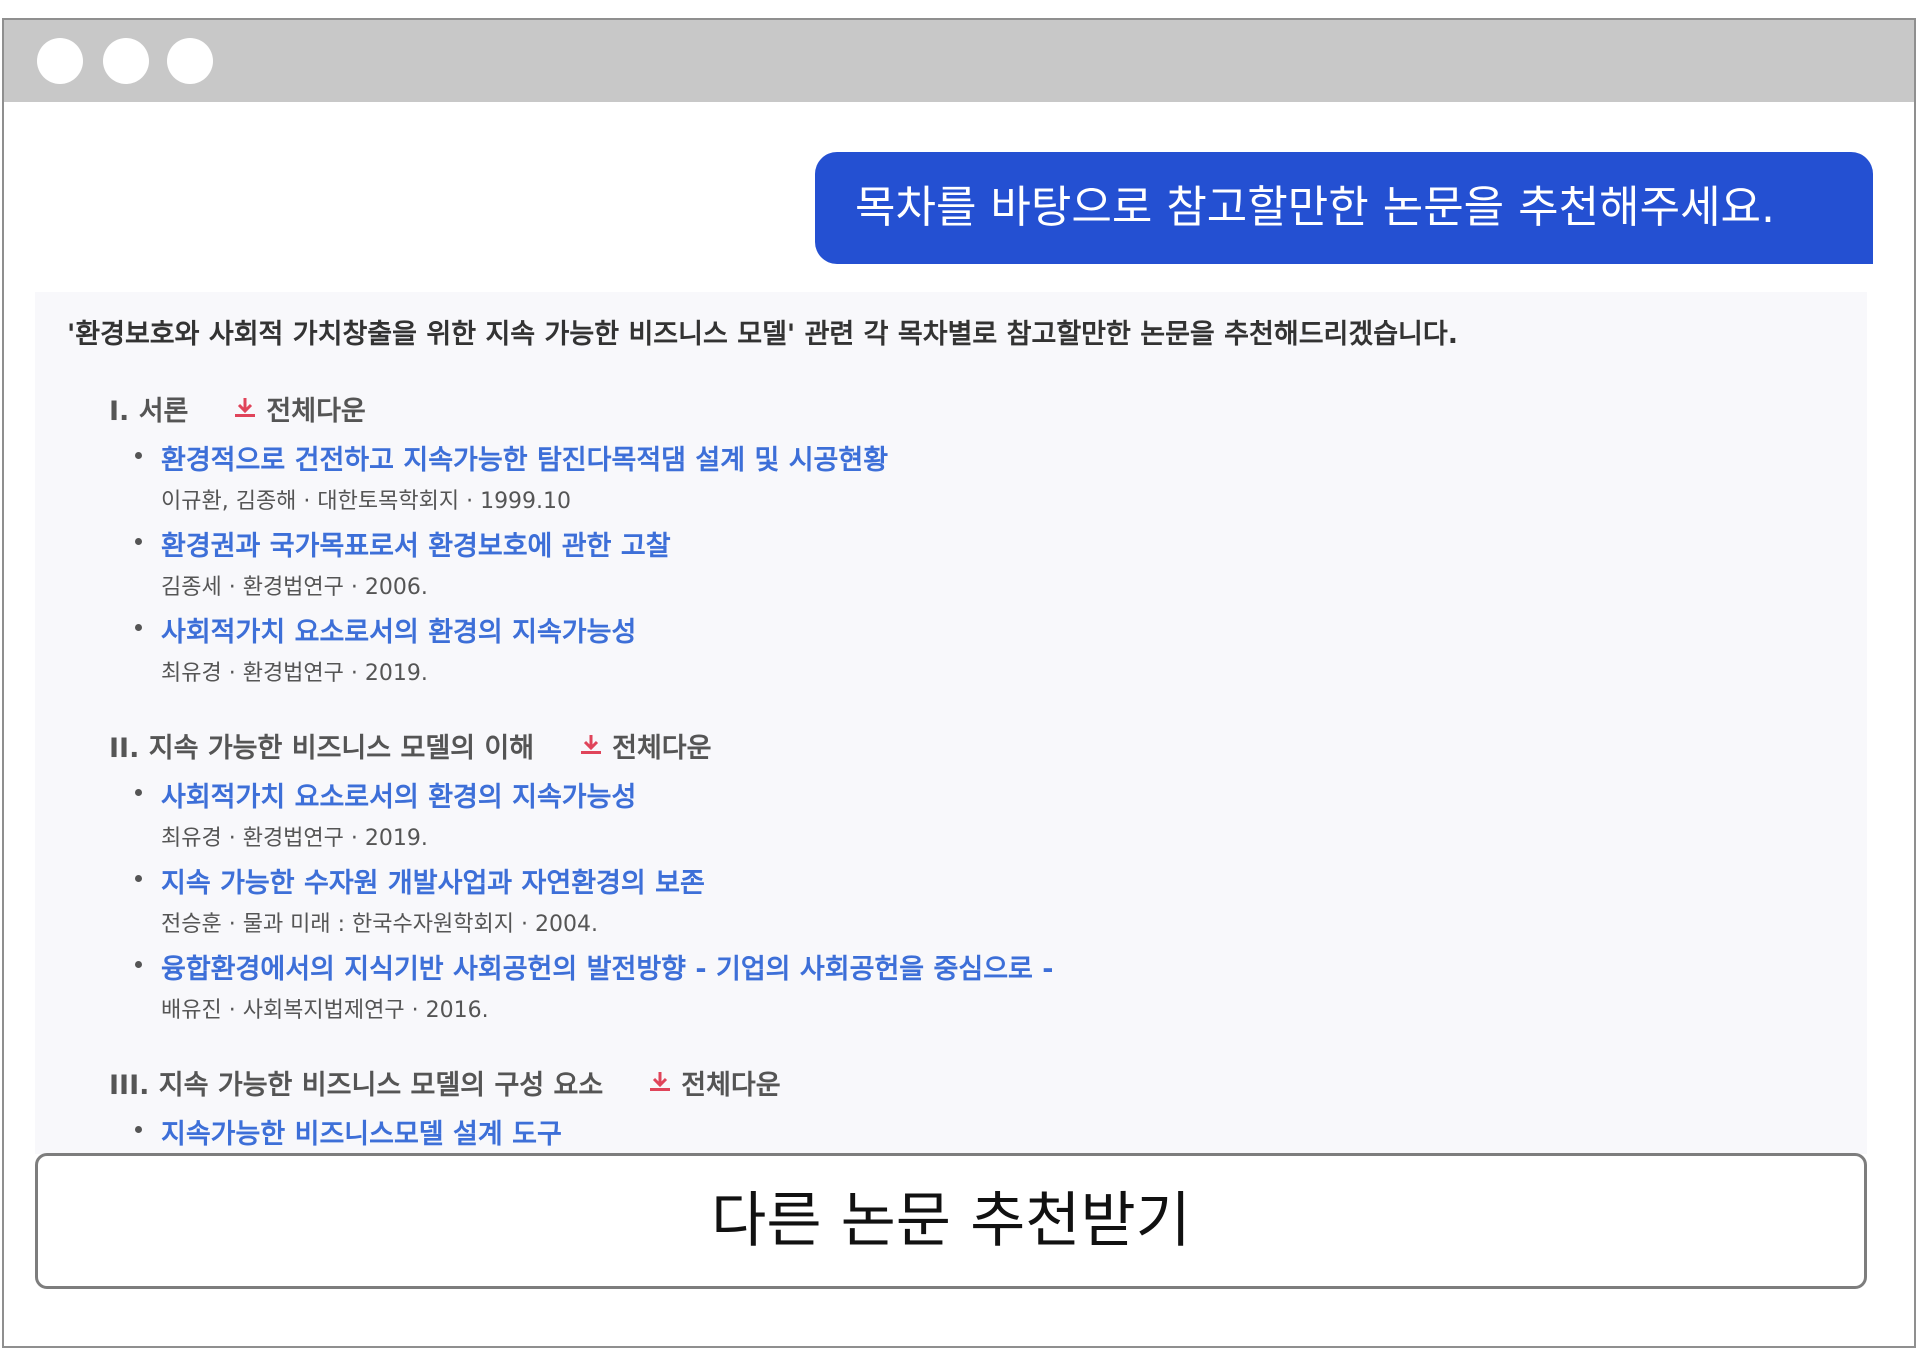 The width and height of the screenshot is (1920, 1350). I want to click on paper-title-link: 환경적으로 건전하고 지속가능한 탐진다목적댐 설계 및 시공현황, so click(524, 457).